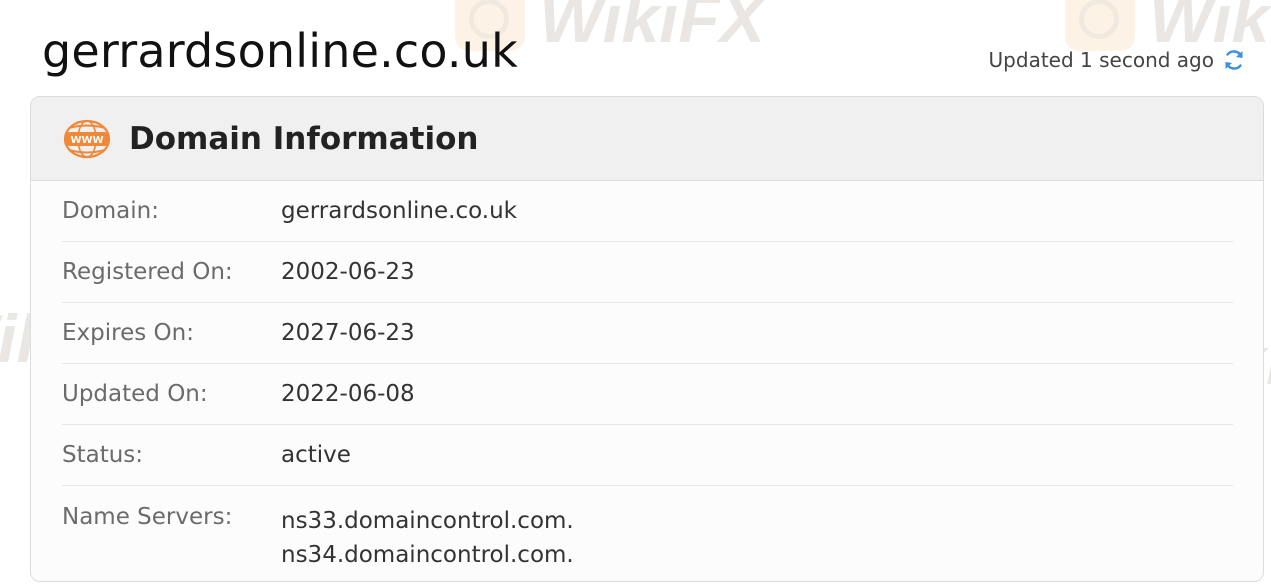  I want to click on row-value: gerrardsonline.co.uk, so click(399, 211).